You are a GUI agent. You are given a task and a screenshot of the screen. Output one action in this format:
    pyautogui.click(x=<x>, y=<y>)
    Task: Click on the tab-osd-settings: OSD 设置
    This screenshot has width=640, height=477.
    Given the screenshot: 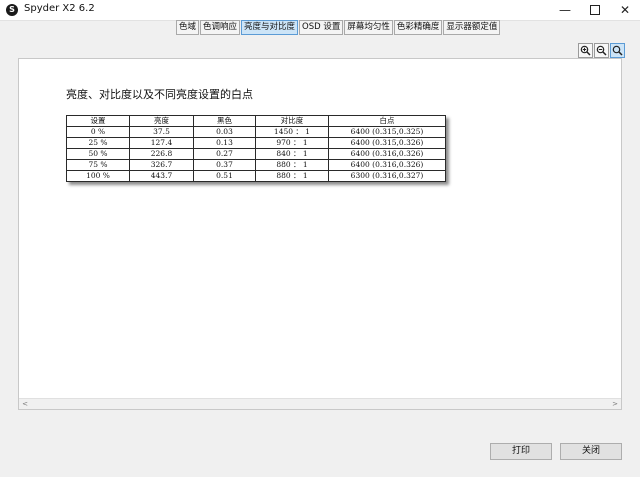 What is the action you would take?
    pyautogui.click(x=321, y=27)
    